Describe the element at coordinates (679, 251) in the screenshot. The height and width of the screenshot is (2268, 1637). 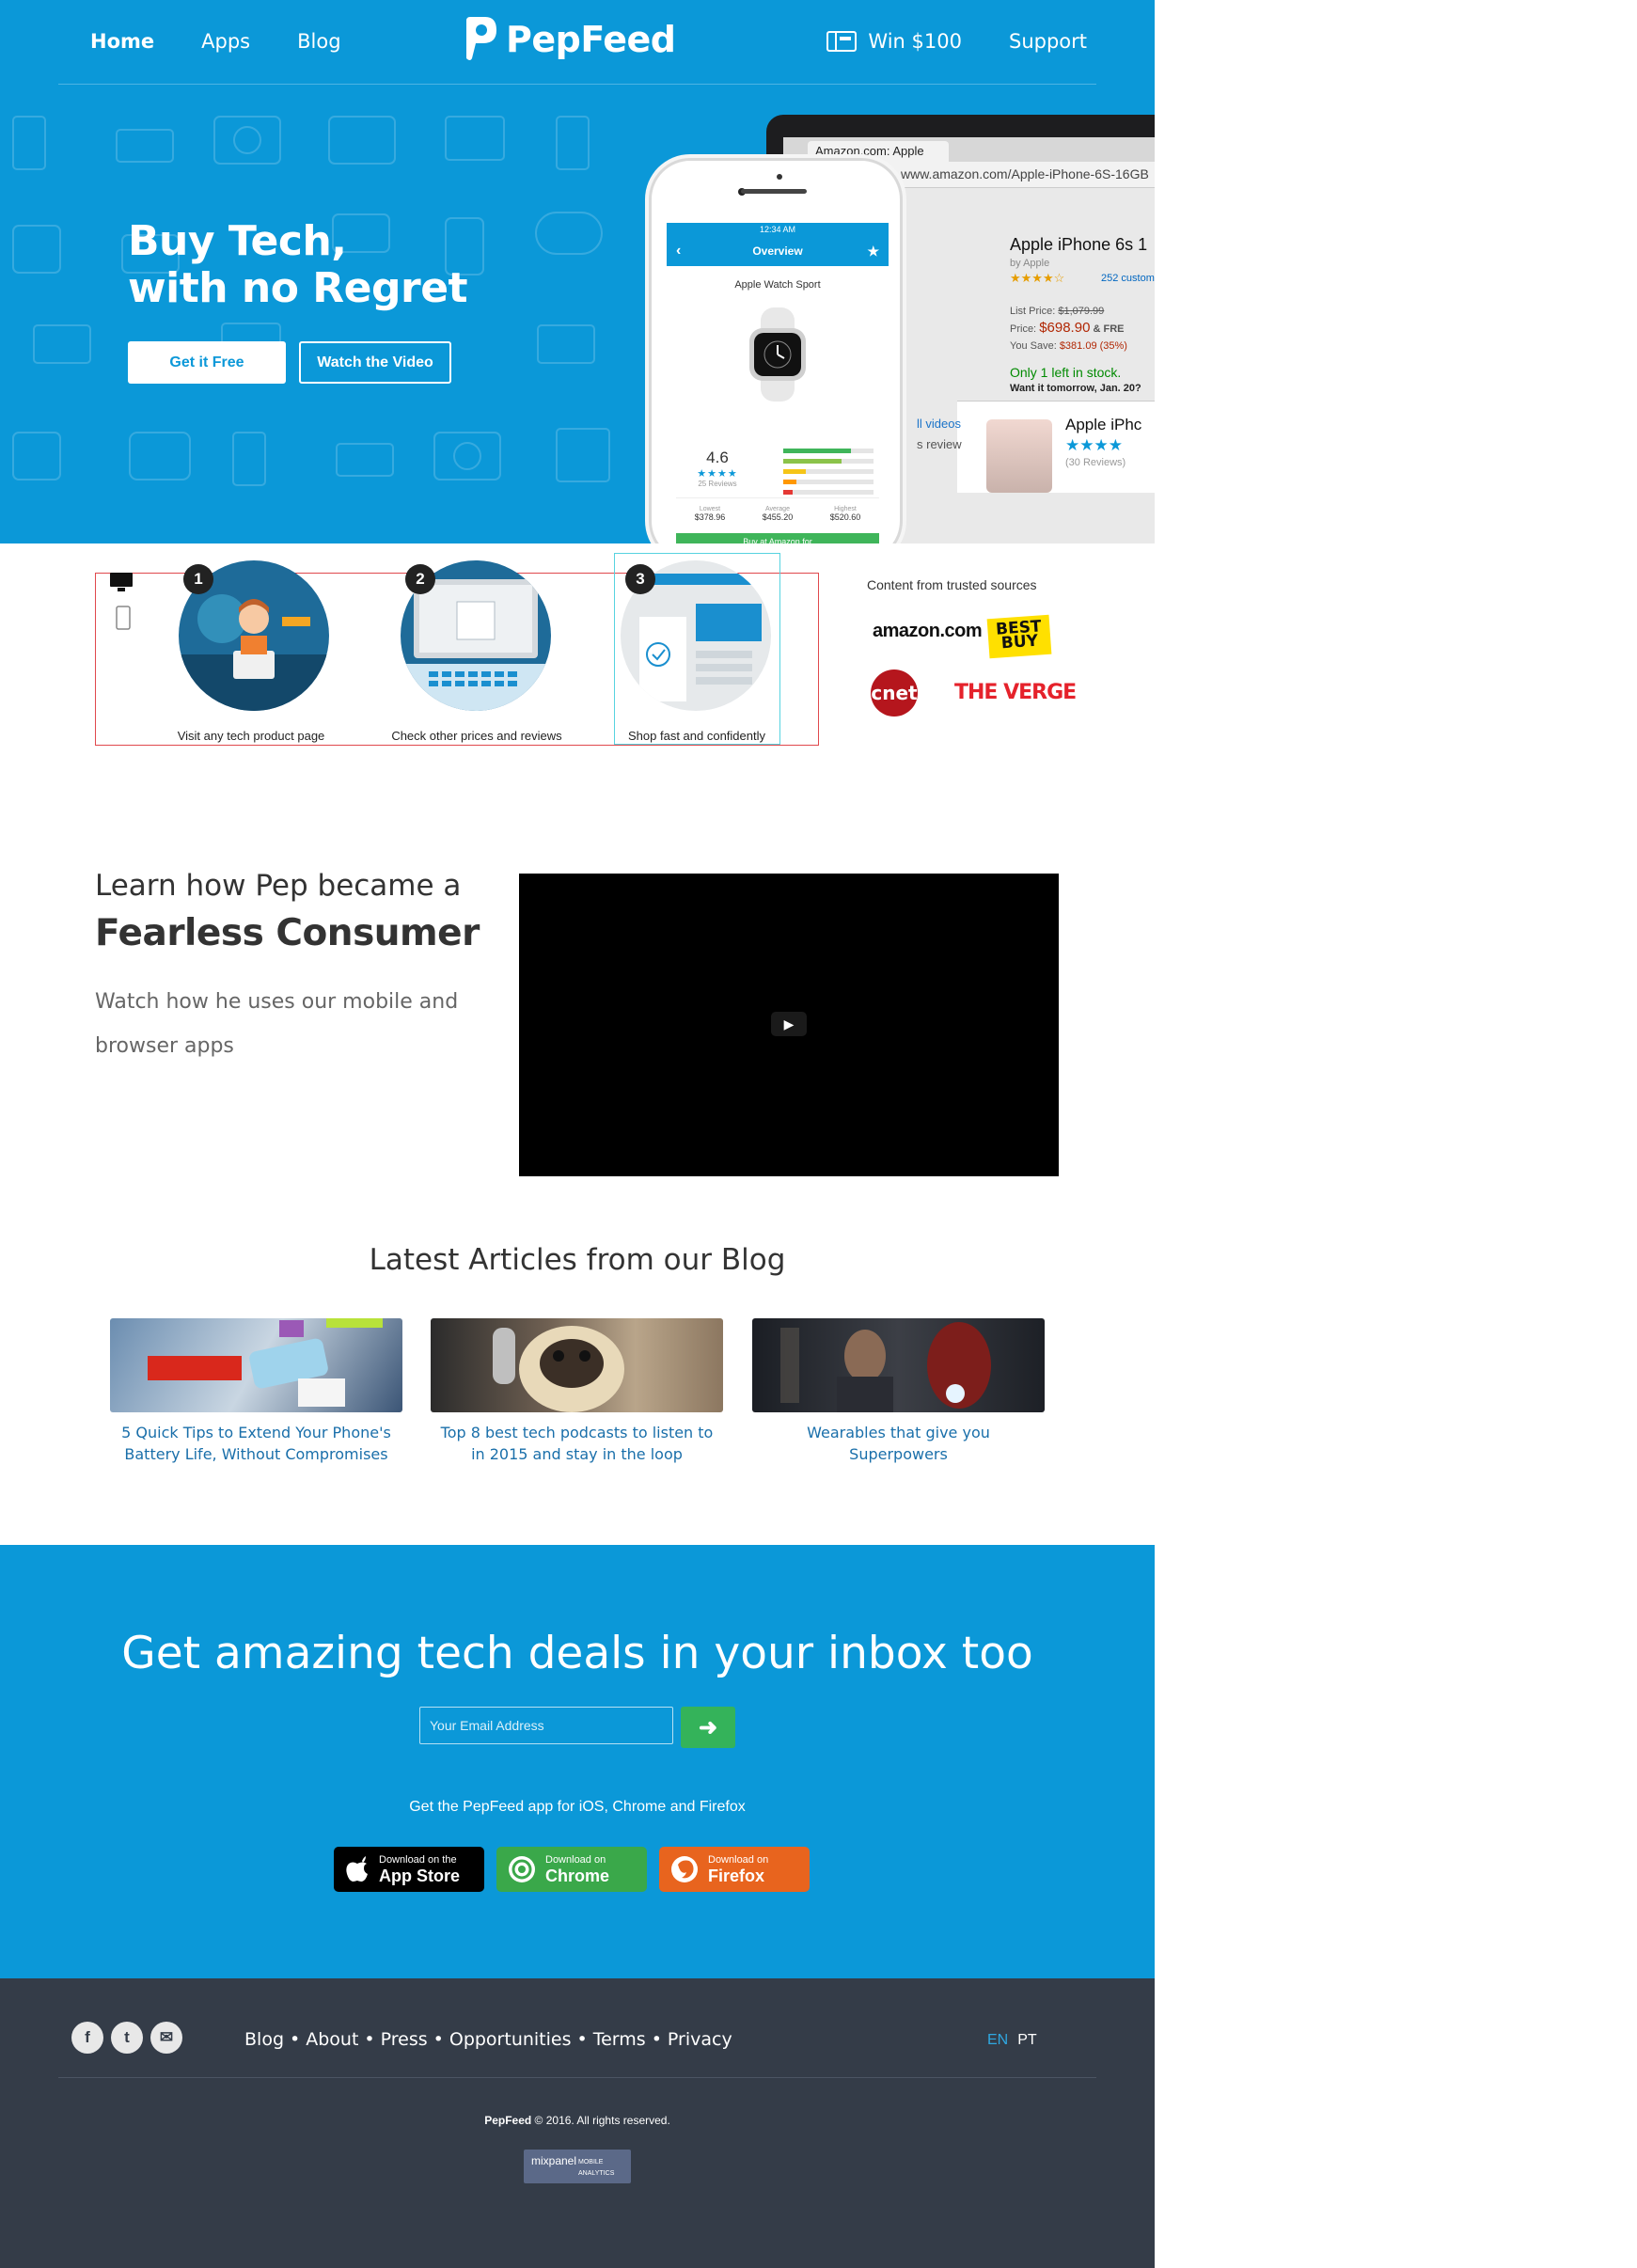
I see `back-icon: ‹` at that location.